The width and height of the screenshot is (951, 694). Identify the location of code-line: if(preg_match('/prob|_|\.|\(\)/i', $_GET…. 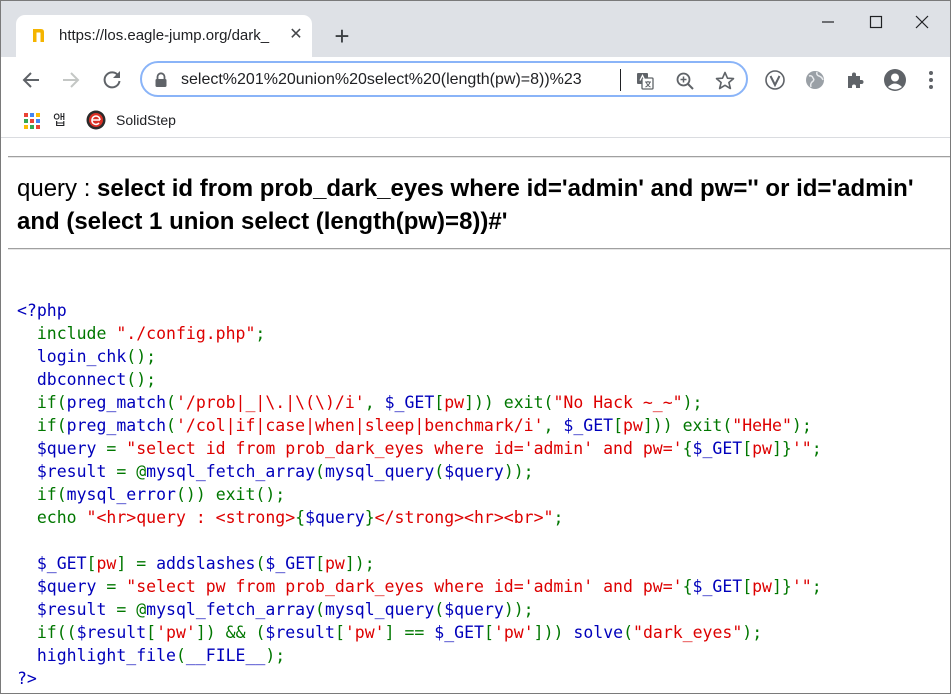
(479, 402).